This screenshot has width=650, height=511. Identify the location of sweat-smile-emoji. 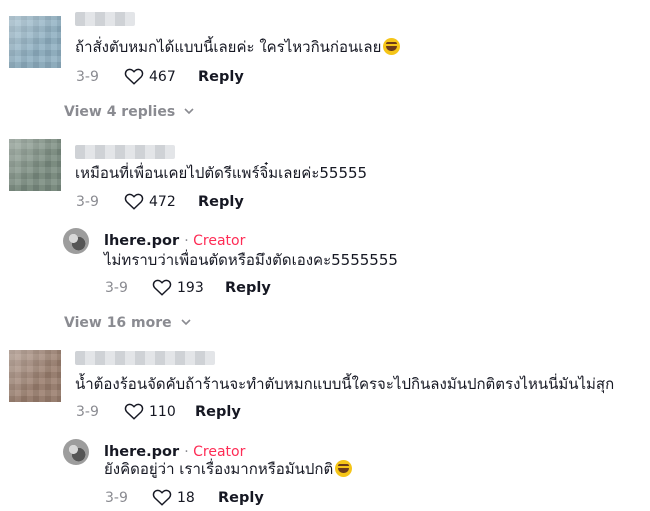
(344, 468).